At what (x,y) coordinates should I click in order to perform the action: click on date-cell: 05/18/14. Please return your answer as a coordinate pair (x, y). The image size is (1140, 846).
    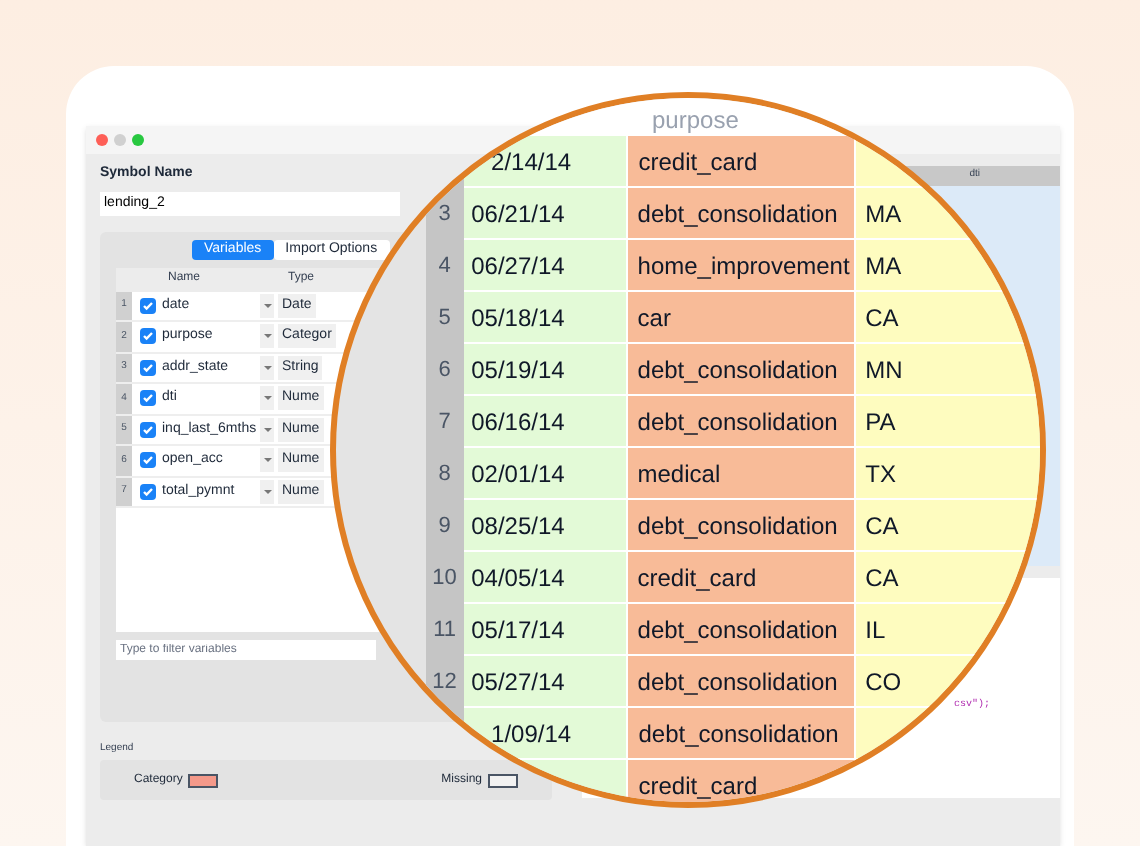
    Looking at the image, I should click on (544, 318).